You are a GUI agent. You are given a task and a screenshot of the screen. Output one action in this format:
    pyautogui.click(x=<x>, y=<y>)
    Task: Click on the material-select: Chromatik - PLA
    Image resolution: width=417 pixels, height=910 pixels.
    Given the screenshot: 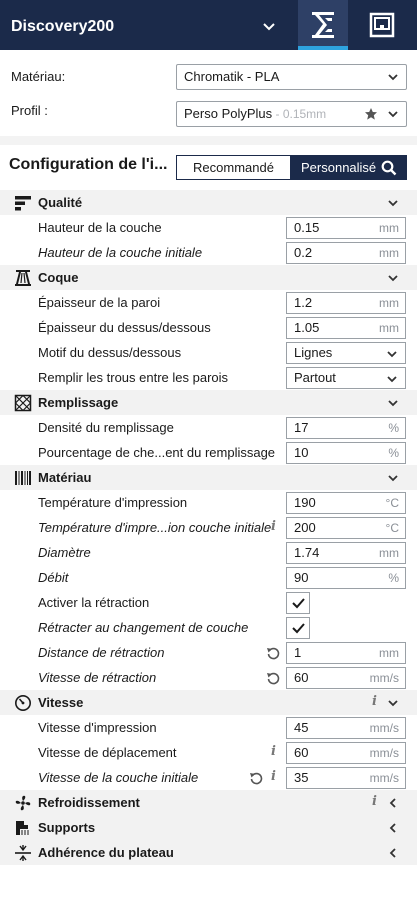 What is the action you would take?
    pyautogui.click(x=291, y=77)
    